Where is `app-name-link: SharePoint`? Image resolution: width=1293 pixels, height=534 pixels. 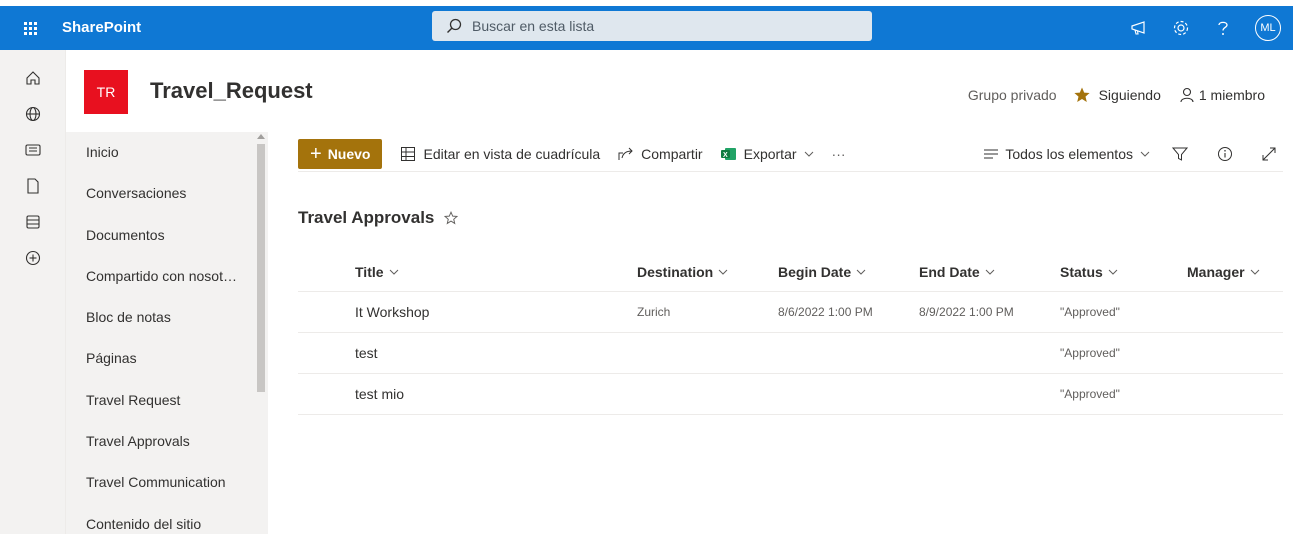 app-name-link: SharePoint is located at coordinates (101, 28).